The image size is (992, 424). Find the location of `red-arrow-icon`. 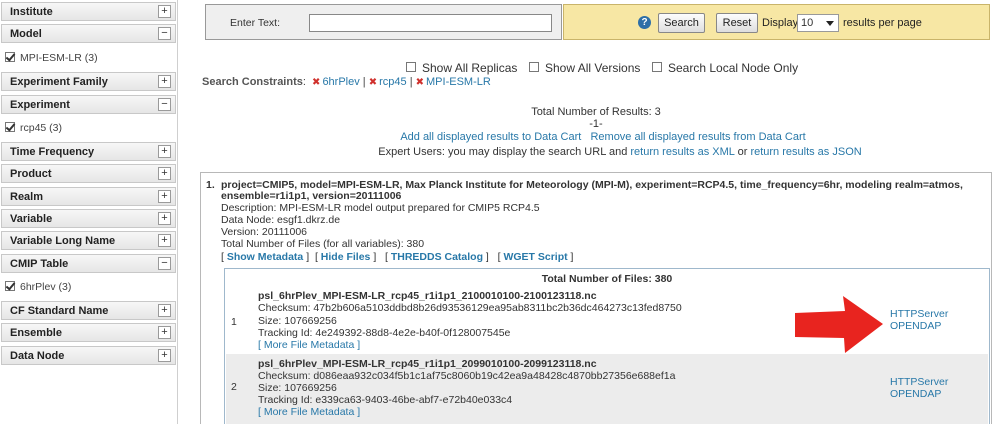

red-arrow-icon is located at coordinates (839, 324).